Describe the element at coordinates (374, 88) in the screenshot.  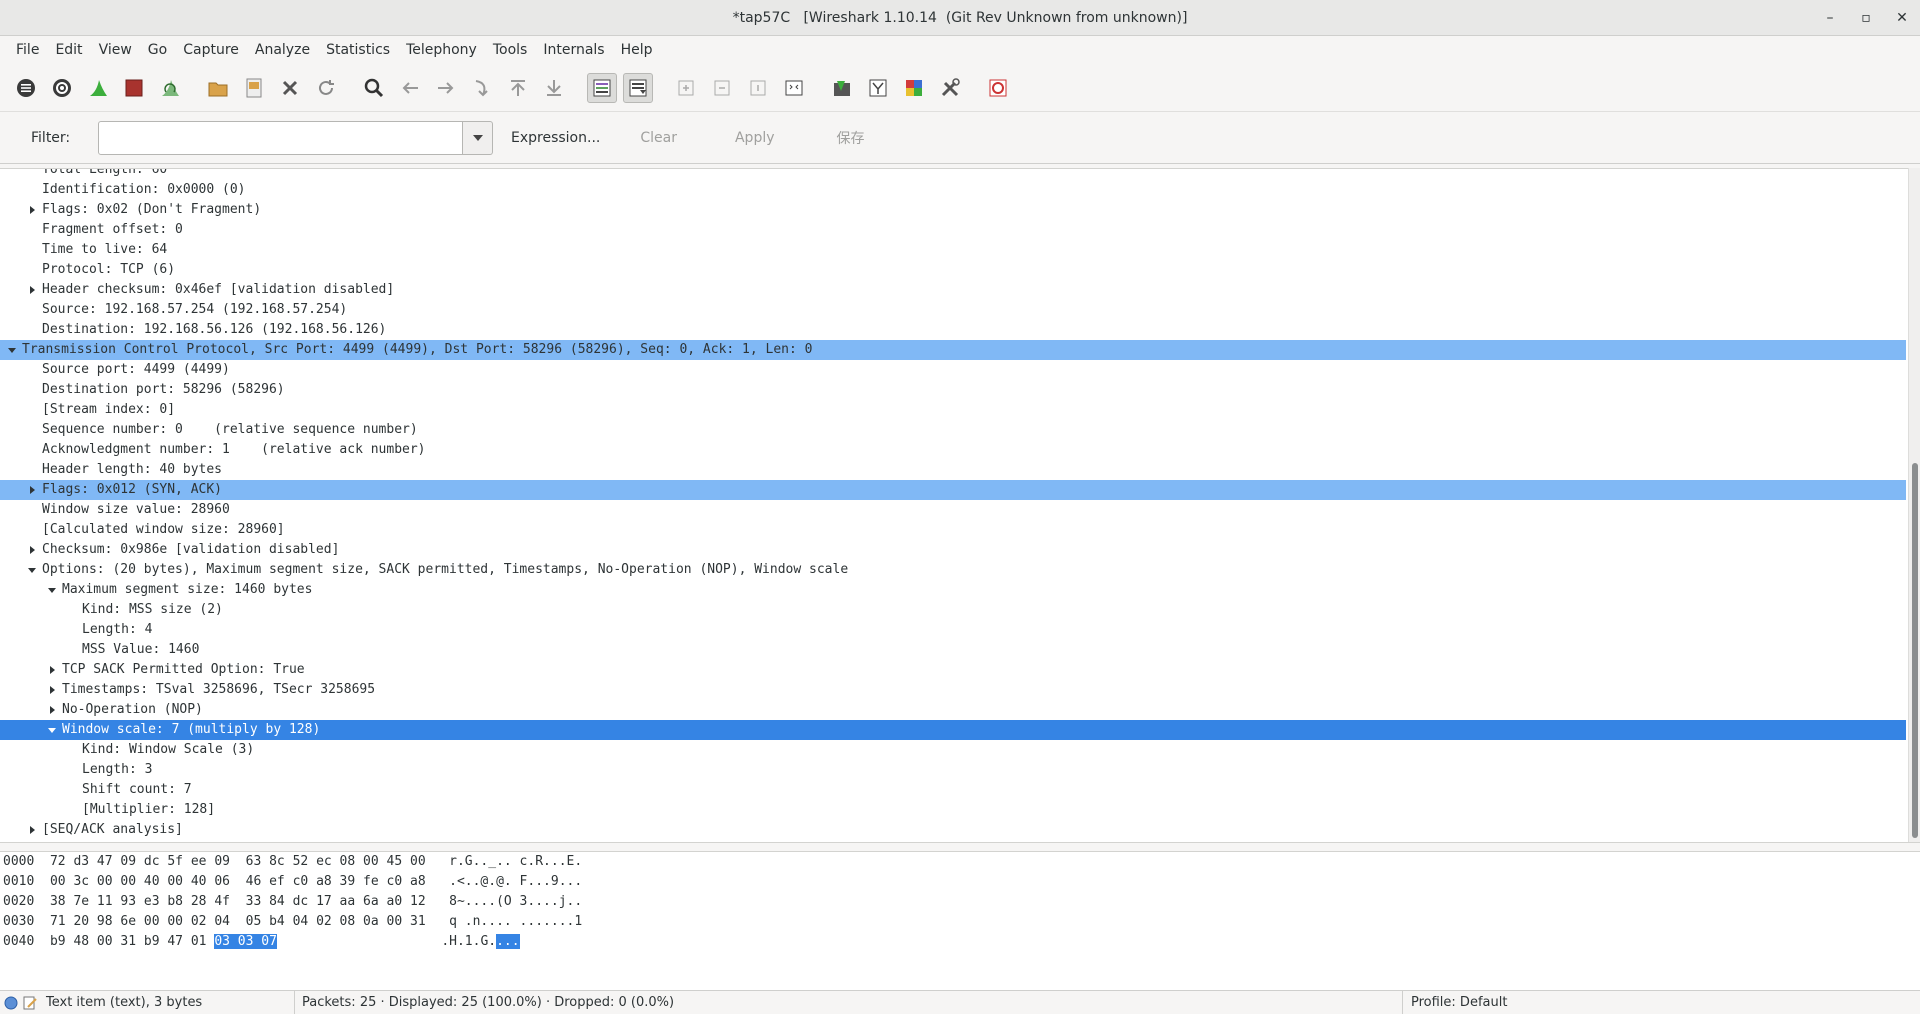
I see `find-packet-button` at that location.